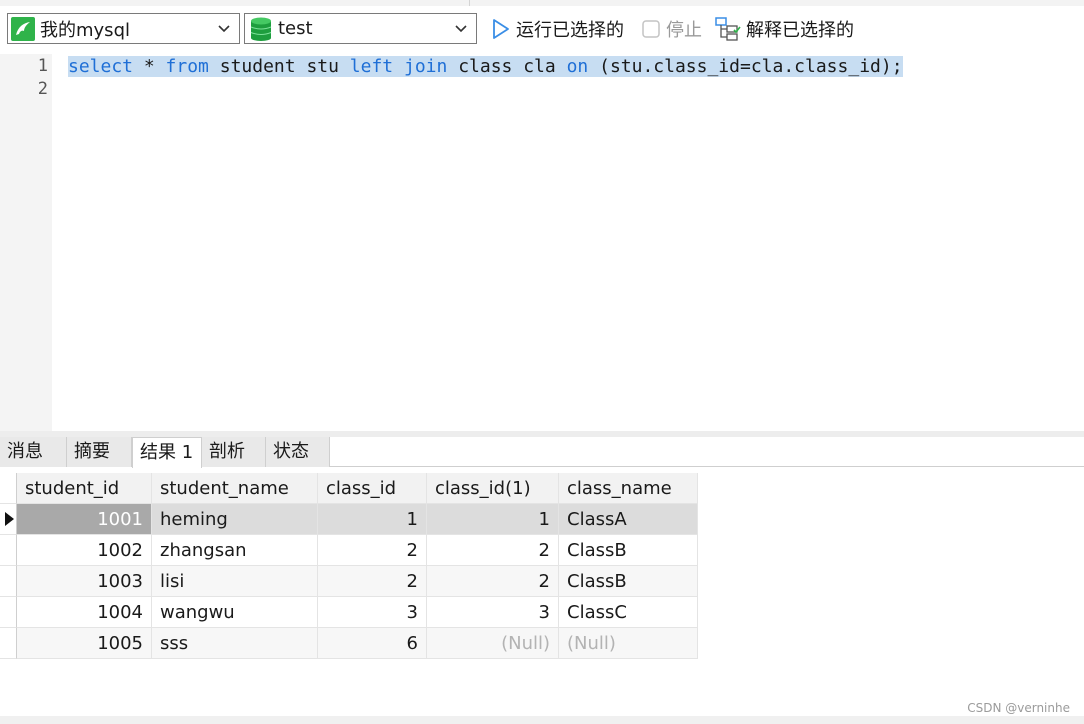  What do you see at coordinates (235, 643) in the screenshot?
I see `table-cell: sss` at bounding box center [235, 643].